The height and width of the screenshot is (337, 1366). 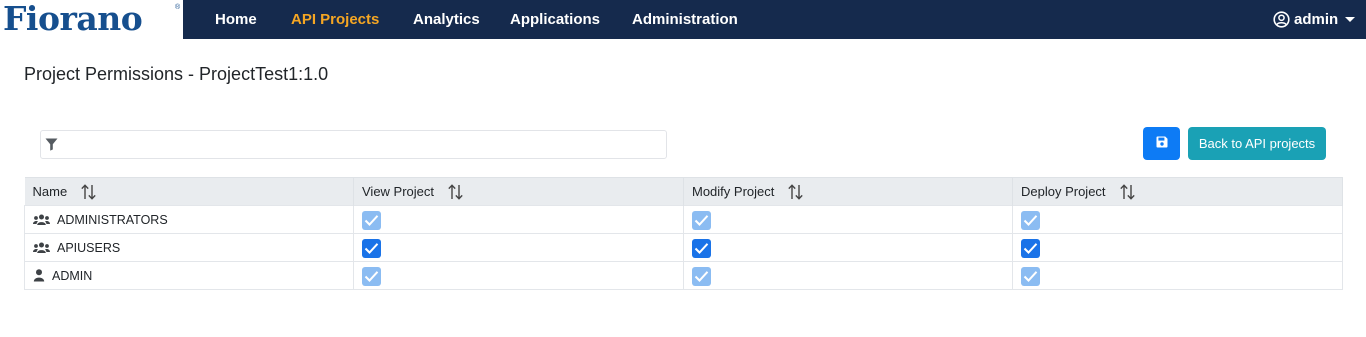 I want to click on name-cell: APIUSERS, so click(x=189, y=247).